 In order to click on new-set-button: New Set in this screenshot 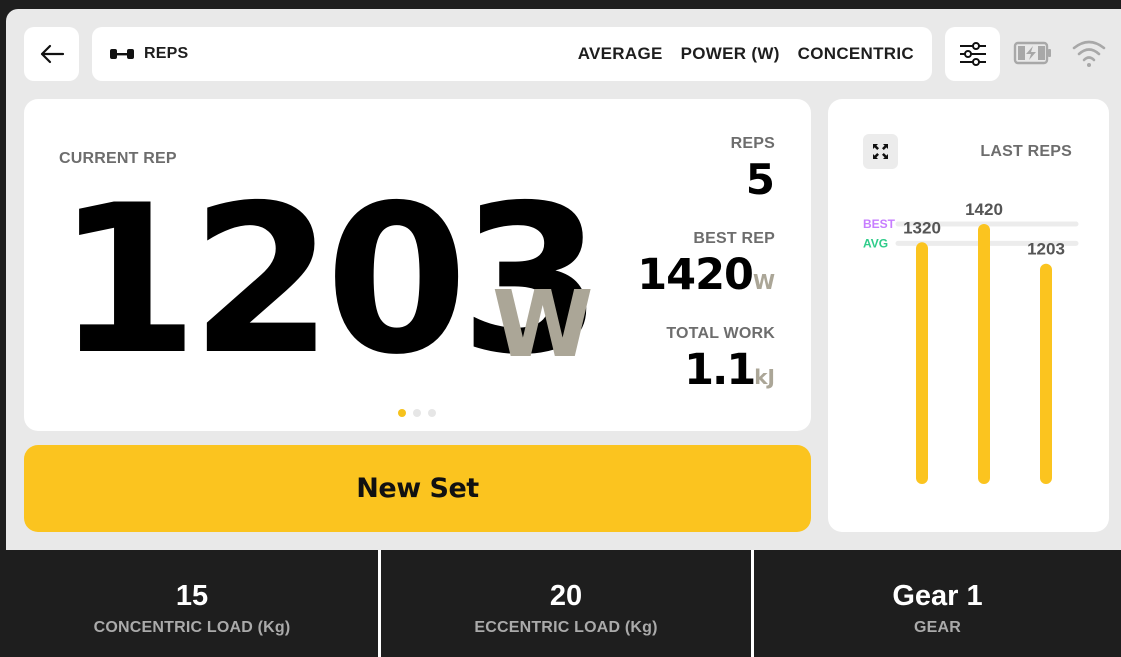, I will do `click(417, 488)`.